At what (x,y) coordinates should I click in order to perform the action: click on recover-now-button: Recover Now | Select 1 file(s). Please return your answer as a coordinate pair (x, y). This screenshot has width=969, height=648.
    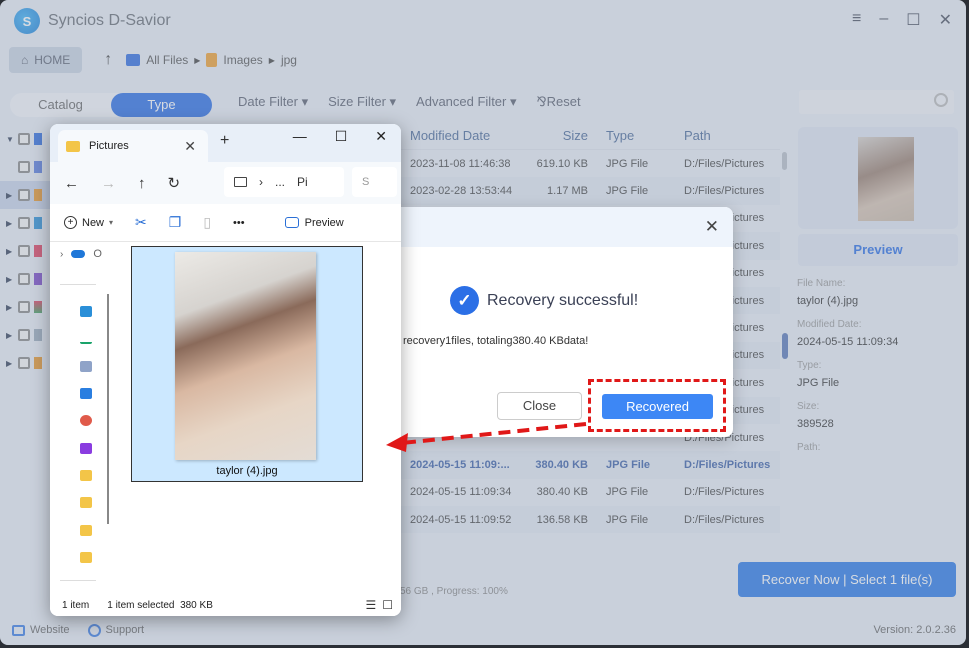
    Looking at the image, I should click on (847, 579).